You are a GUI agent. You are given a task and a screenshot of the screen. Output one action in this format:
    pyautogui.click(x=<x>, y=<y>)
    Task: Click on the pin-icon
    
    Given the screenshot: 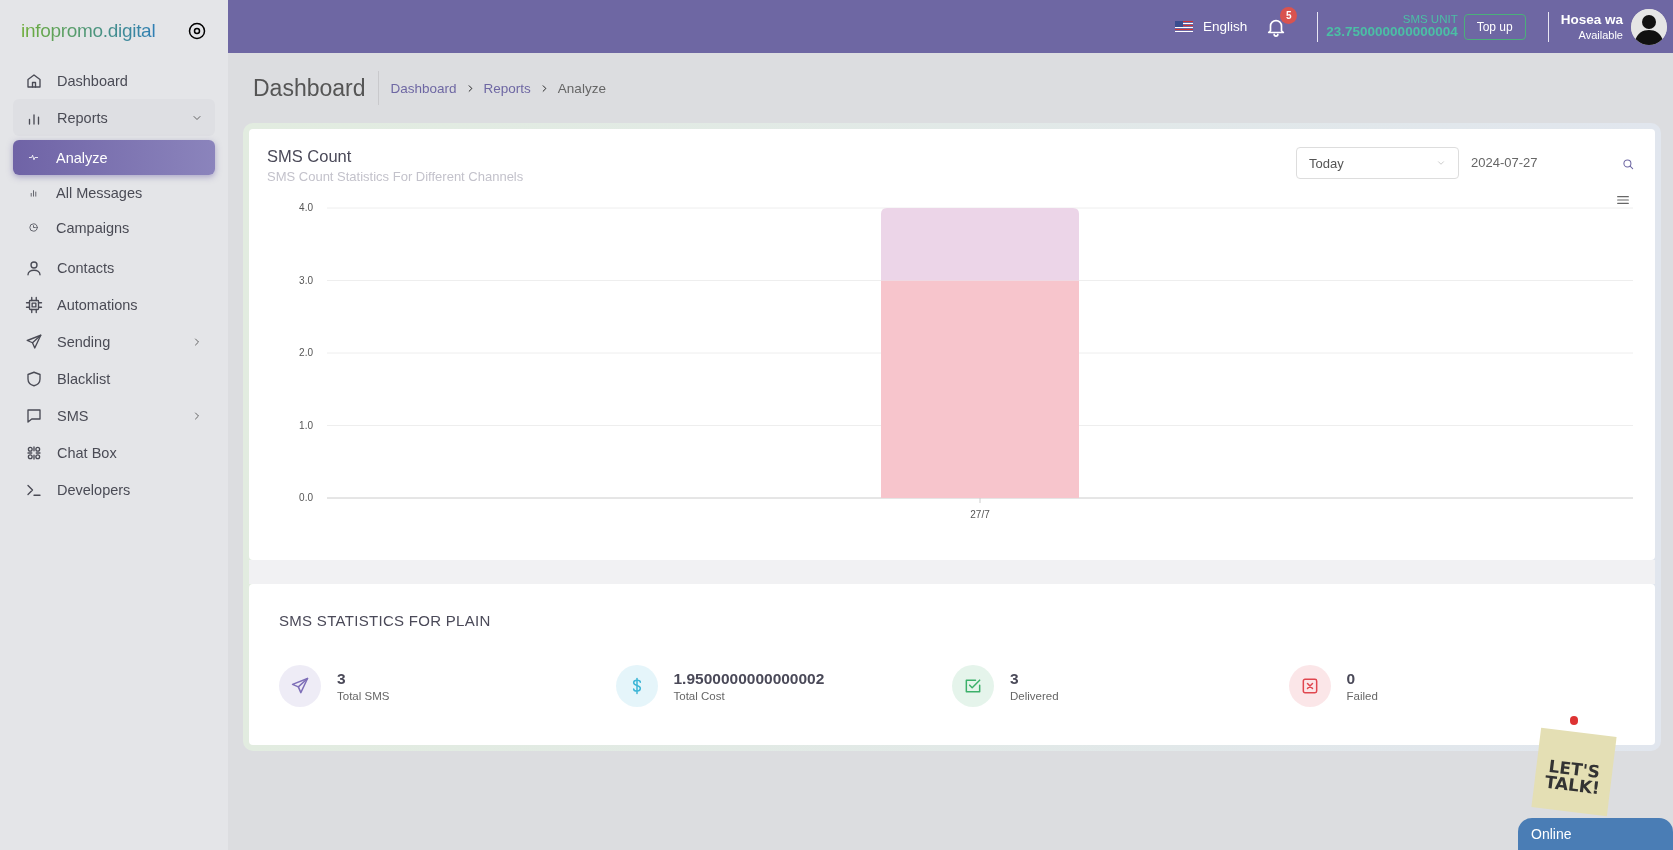 What is the action you would take?
    pyautogui.click(x=1574, y=720)
    